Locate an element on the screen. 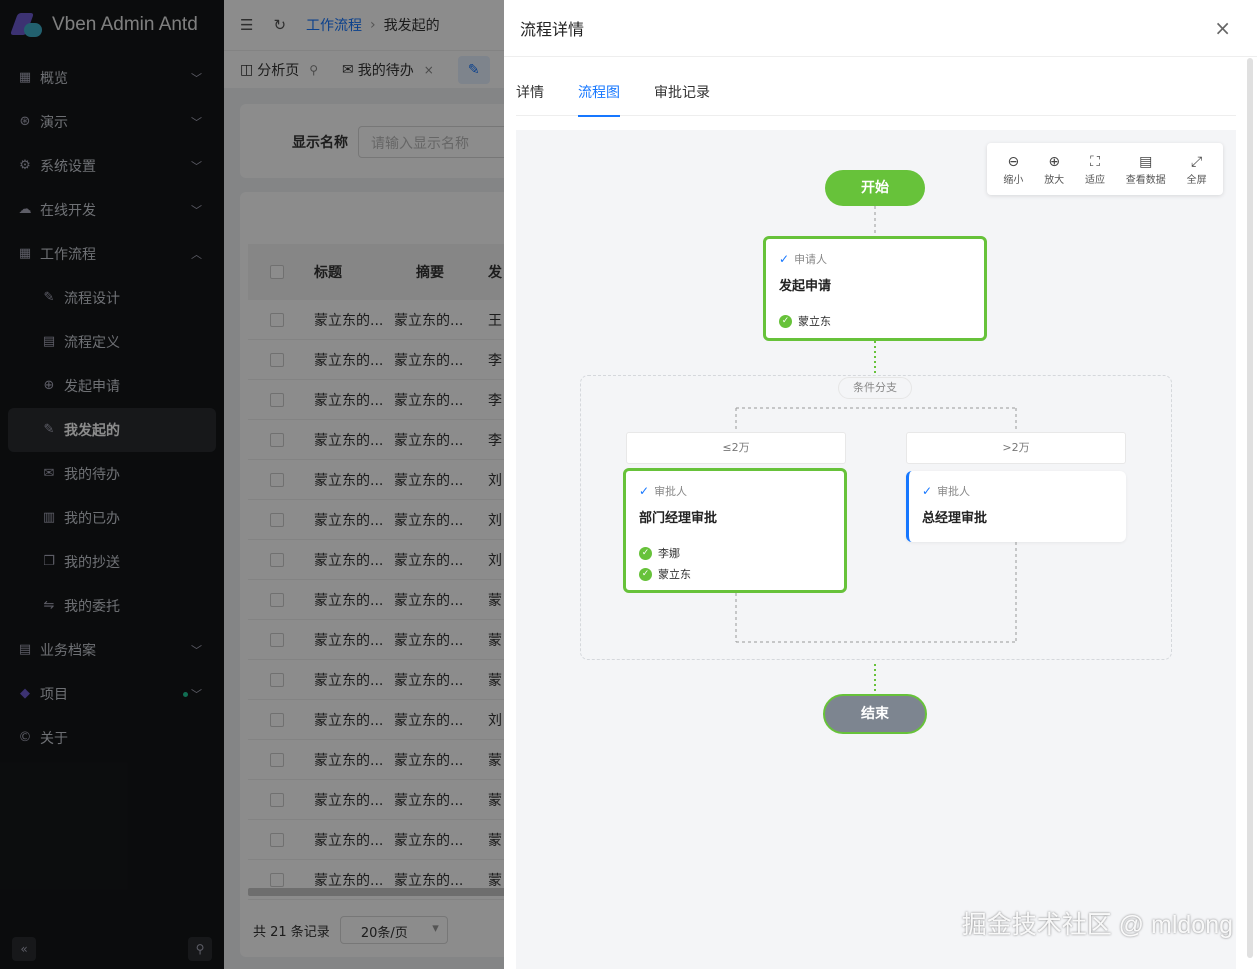  branch-condition-right: >2万 is located at coordinates (1016, 448).